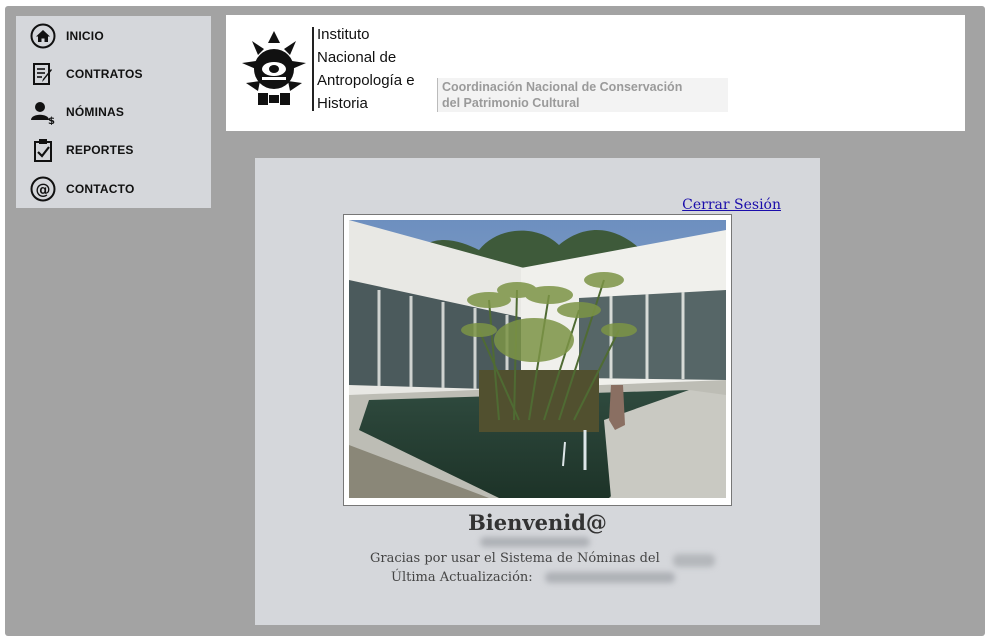 Image resolution: width=990 pixels, height=640 pixels. What do you see at coordinates (100, 150) in the screenshot?
I see `nav-label-reportes: REPORTES` at bounding box center [100, 150].